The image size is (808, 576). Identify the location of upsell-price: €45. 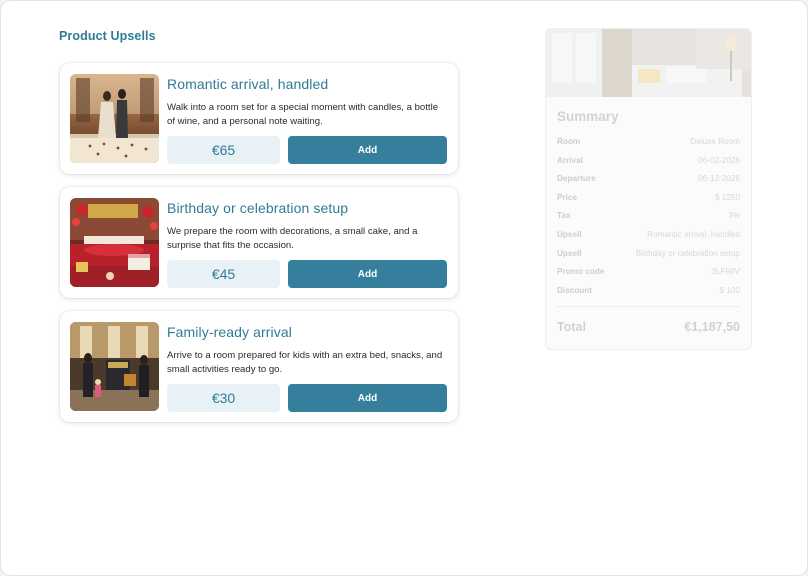
(223, 274).